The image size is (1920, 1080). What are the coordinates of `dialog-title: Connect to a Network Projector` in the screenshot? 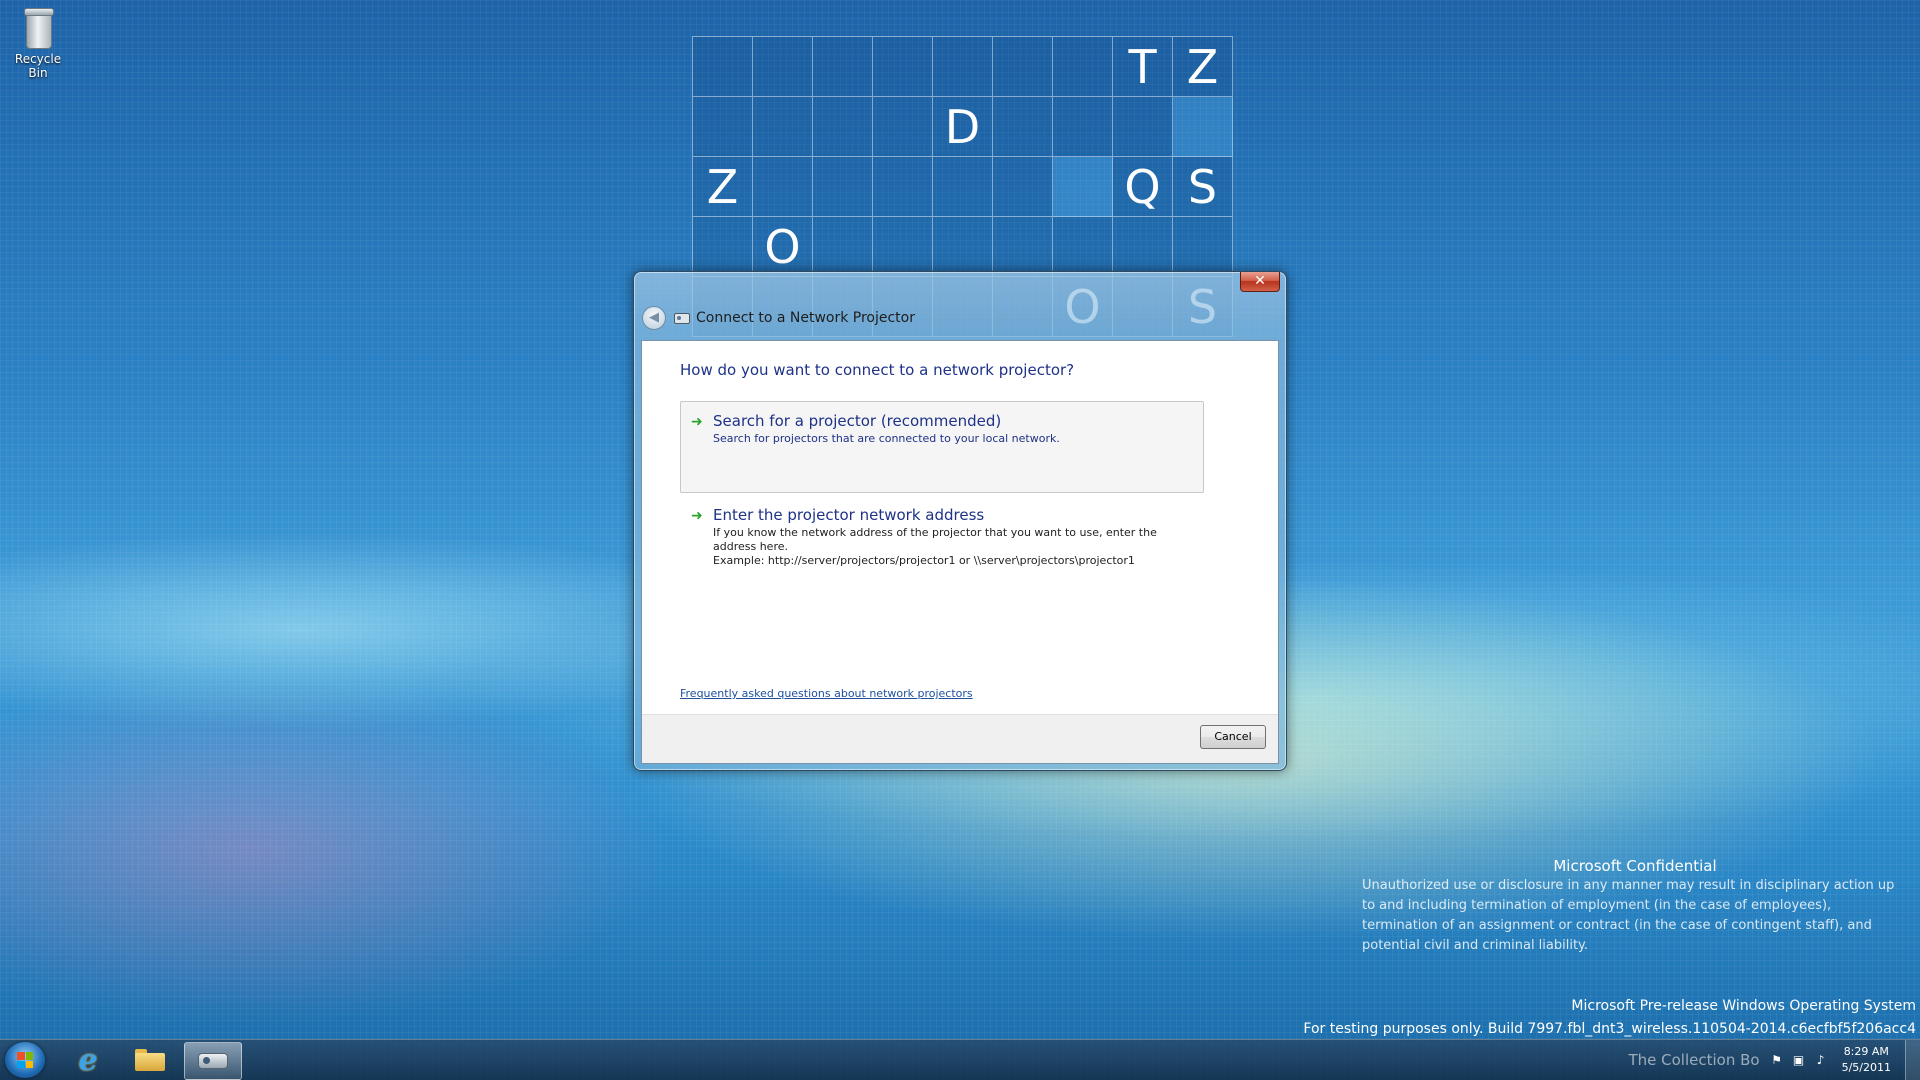 It's located at (805, 318).